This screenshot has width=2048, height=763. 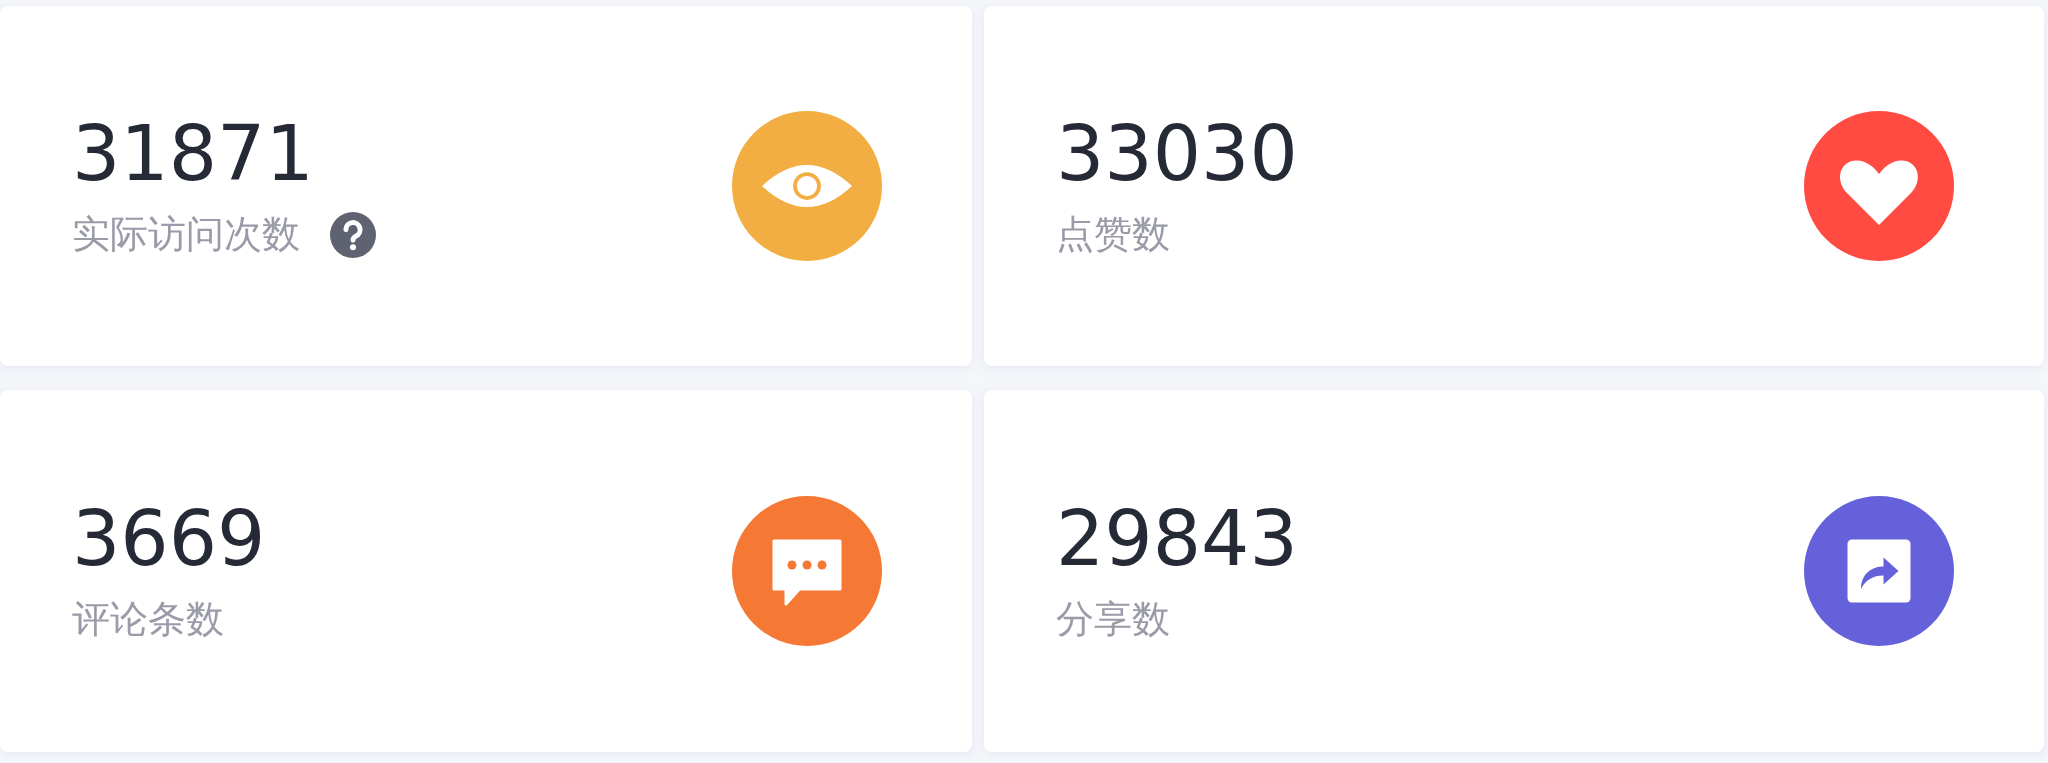 I want to click on stat-value: 31871, so click(x=193, y=153).